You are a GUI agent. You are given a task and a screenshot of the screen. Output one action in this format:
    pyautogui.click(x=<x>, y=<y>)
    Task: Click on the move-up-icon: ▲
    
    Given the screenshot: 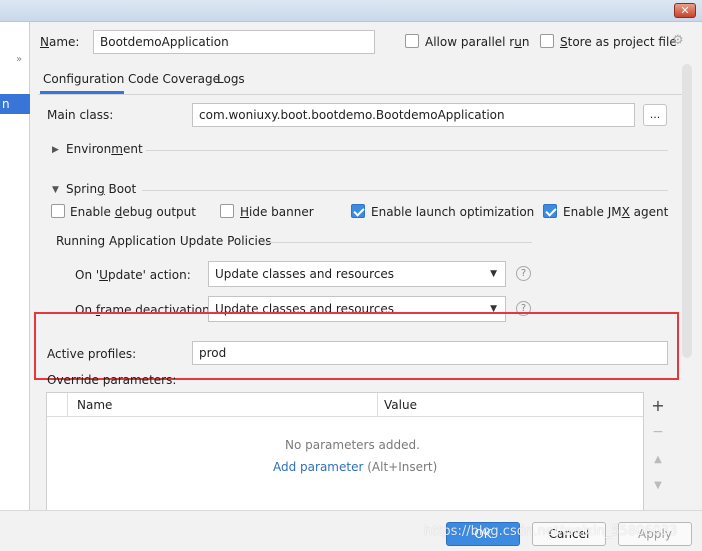 What is the action you would take?
    pyautogui.click(x=658, y=459)
    